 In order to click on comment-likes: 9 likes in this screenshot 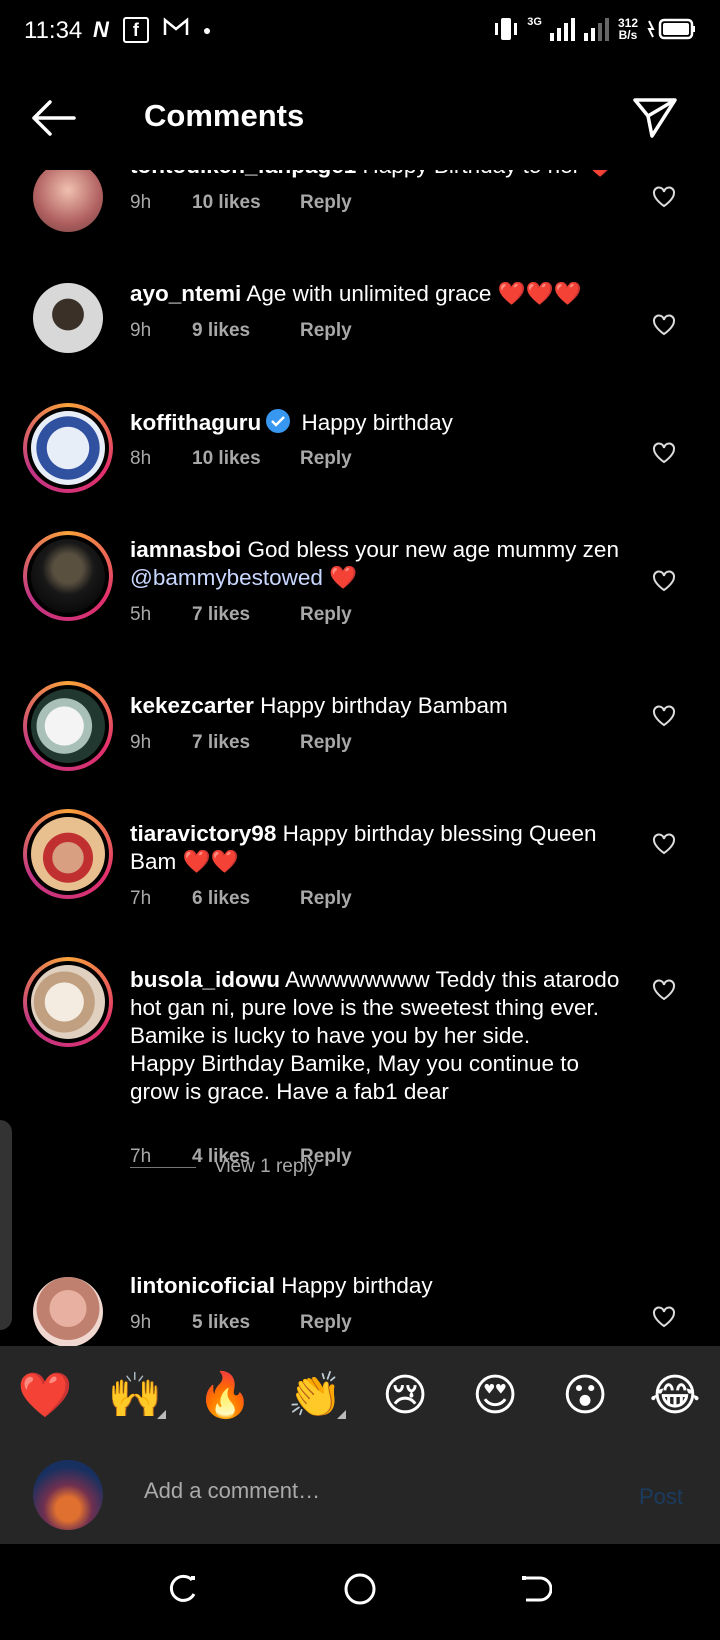, I will do `click(246, 331)`.